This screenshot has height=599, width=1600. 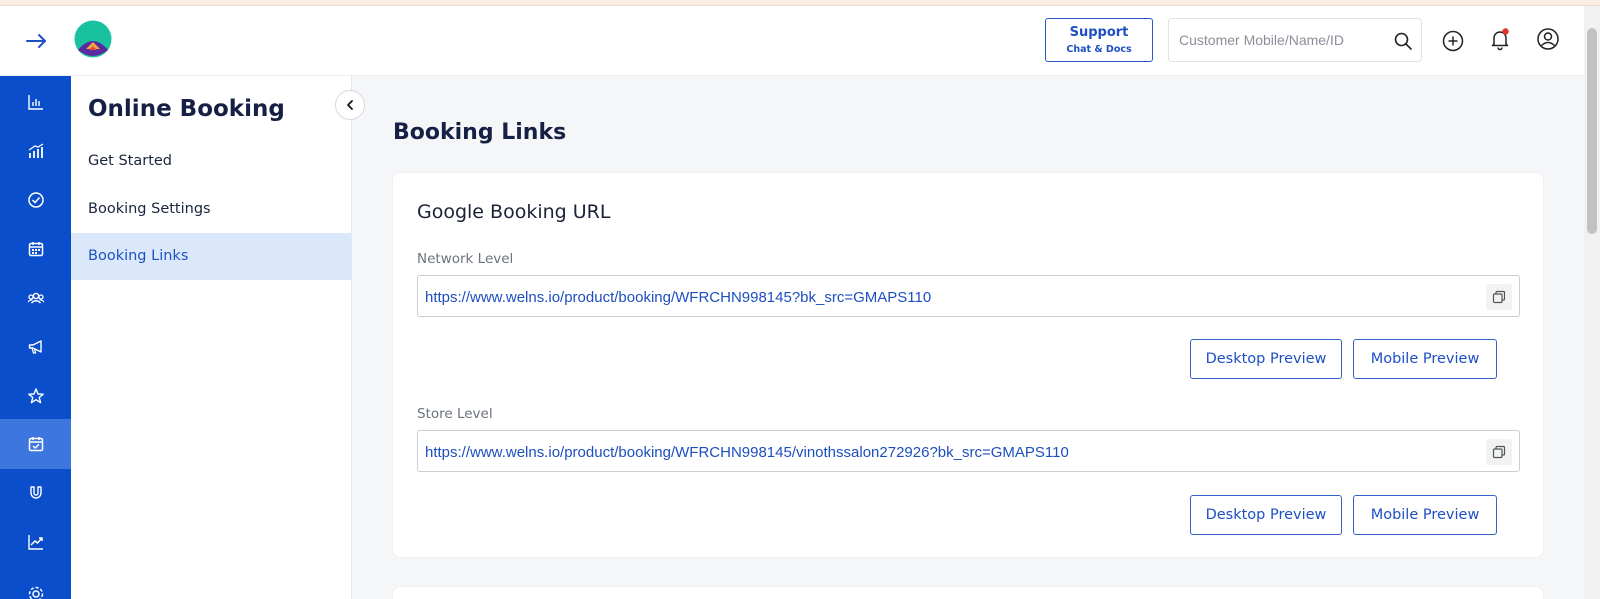 I want to click on store-level-url-field, so click(x=968, y=451).